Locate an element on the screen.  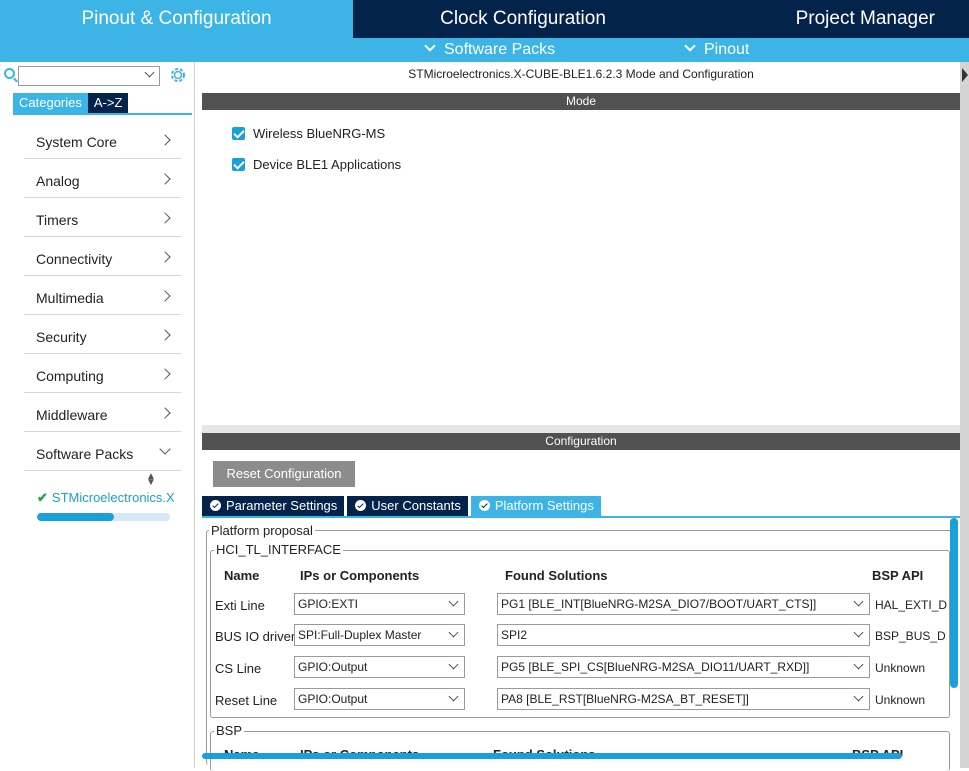
mode-header: Mode is located at coordinates (581, 101).